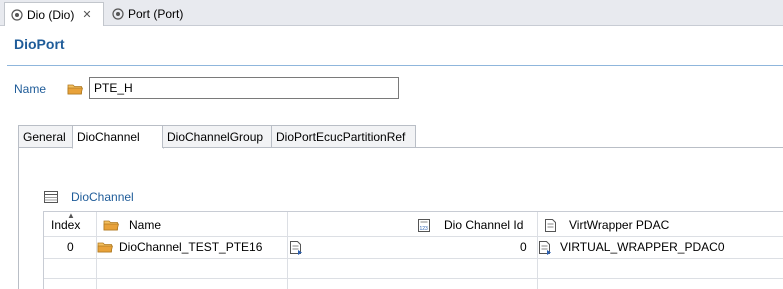  Describe the element at coordinates (424, 229) in the screenshot. I see `svg-text: 123` at that location.